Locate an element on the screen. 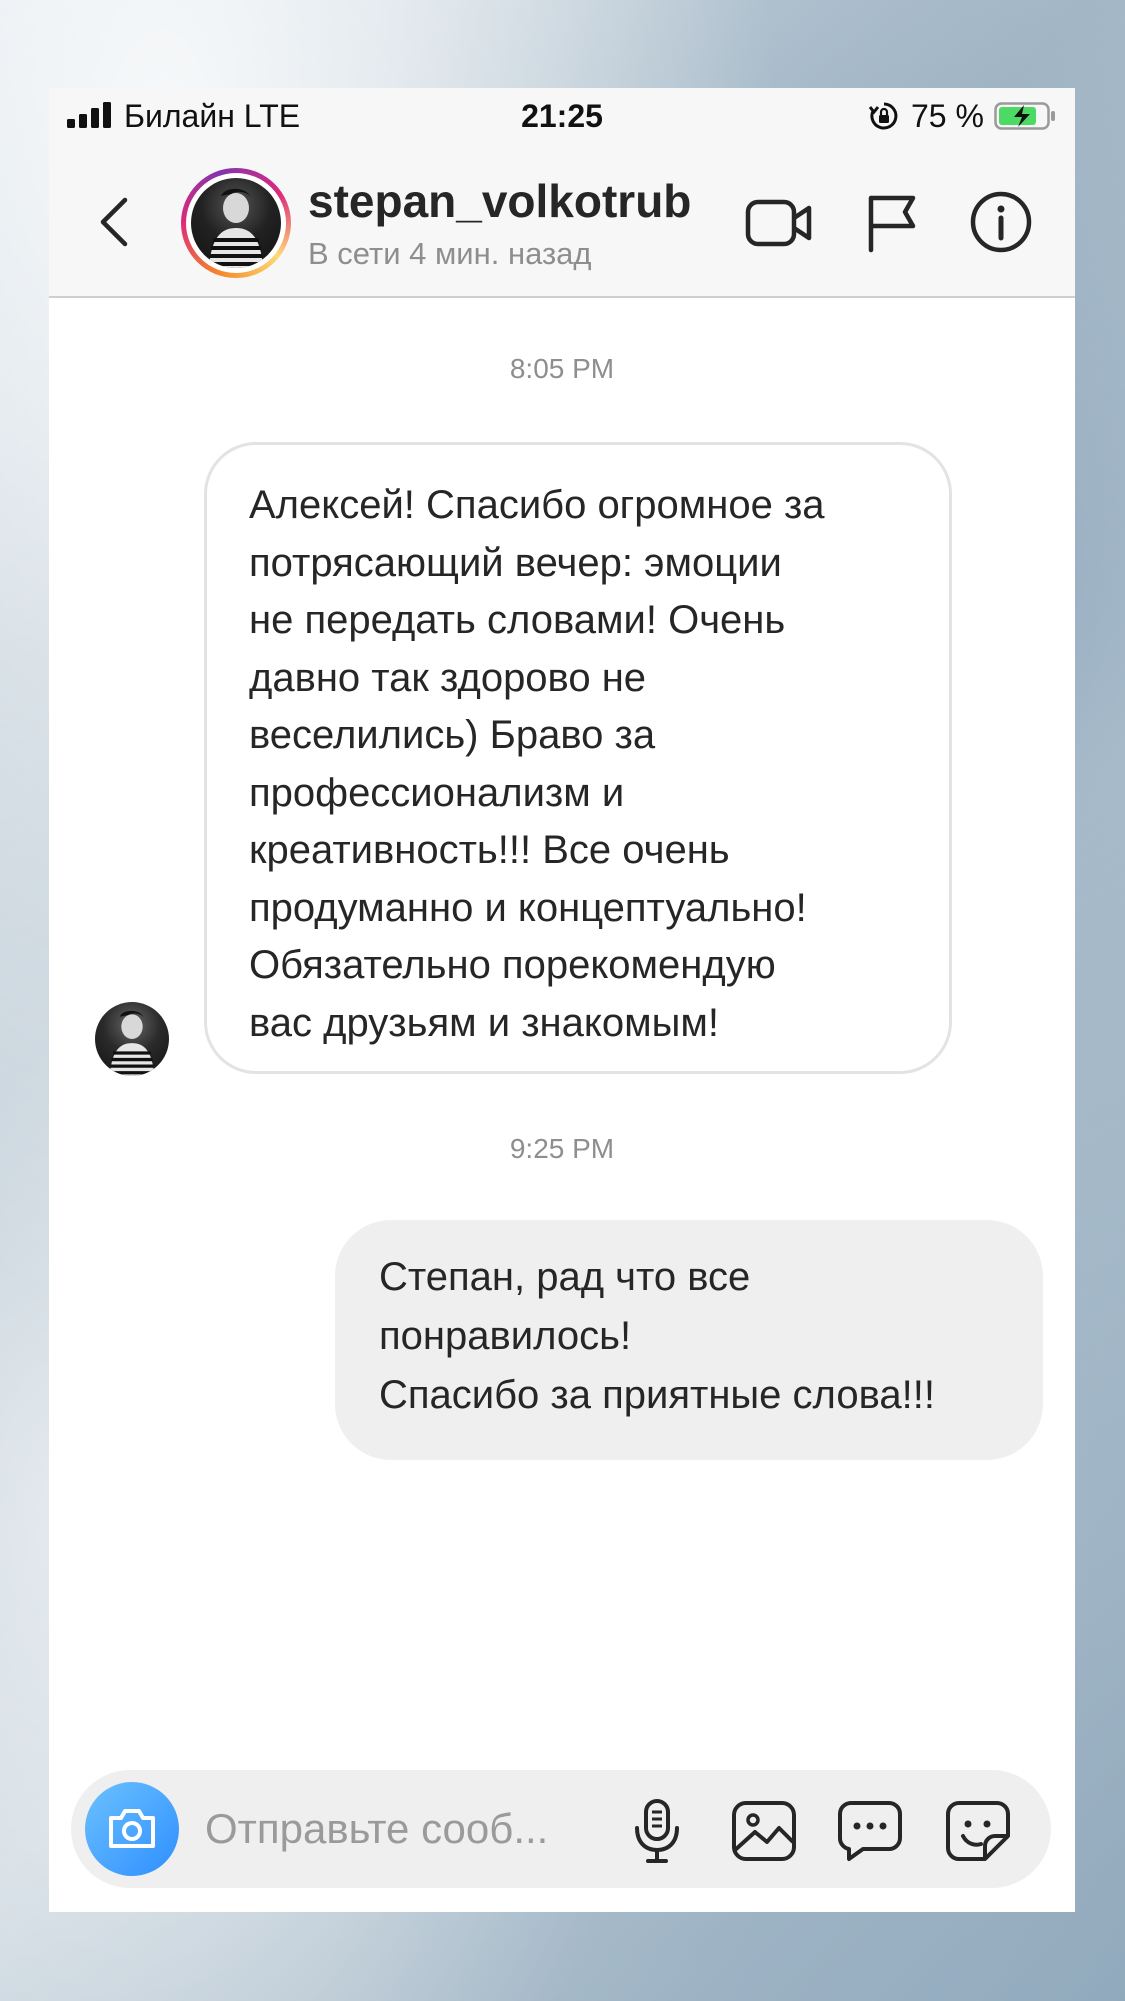 The image size is (1125, 2001). gallery-icon is located at coordinates (764, 1831).